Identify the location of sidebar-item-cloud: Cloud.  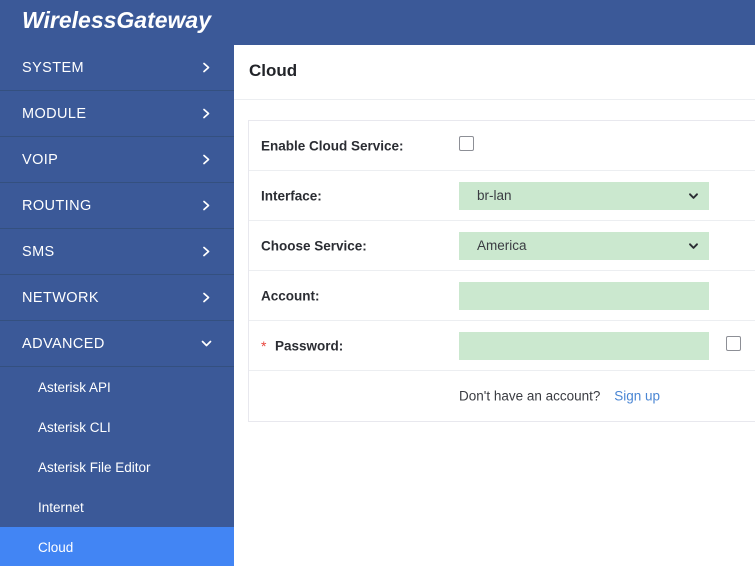
(117, 546).